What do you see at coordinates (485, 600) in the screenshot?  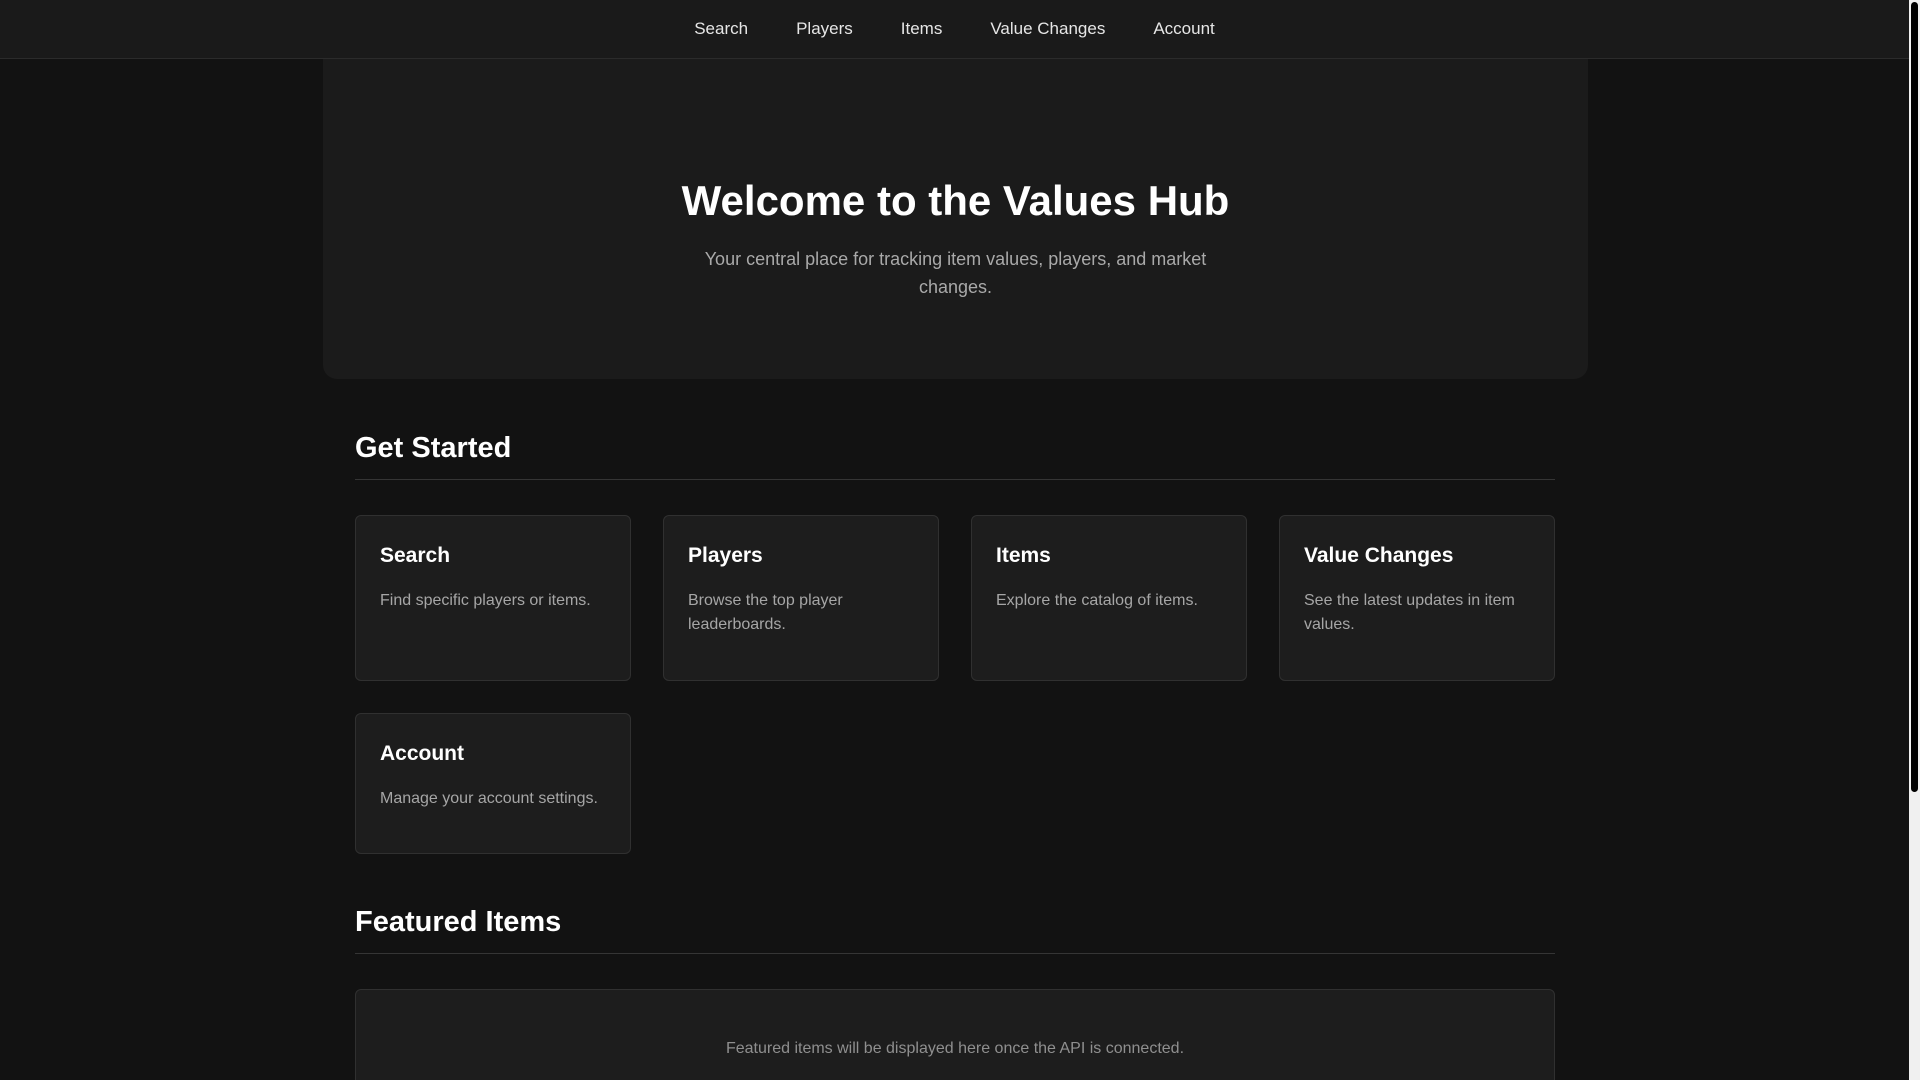 I see `card-description: Find specific players or items.` at bounding box center [485, 600].